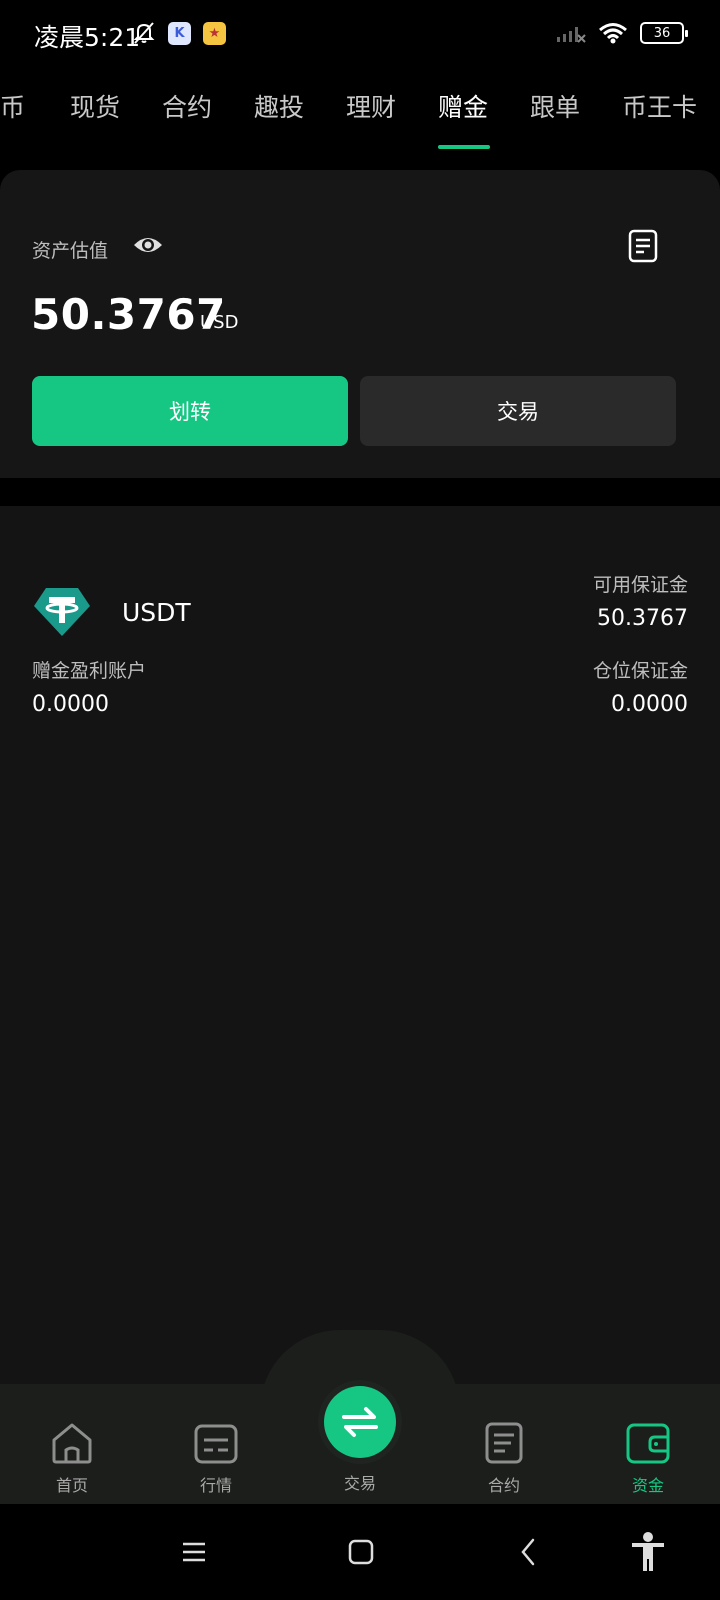 Image resolution: width=720 pixels, height=1600 pixels. Describe the element at coordinates (148, 245) in the screenshot. I see `eye-icon` at that location.